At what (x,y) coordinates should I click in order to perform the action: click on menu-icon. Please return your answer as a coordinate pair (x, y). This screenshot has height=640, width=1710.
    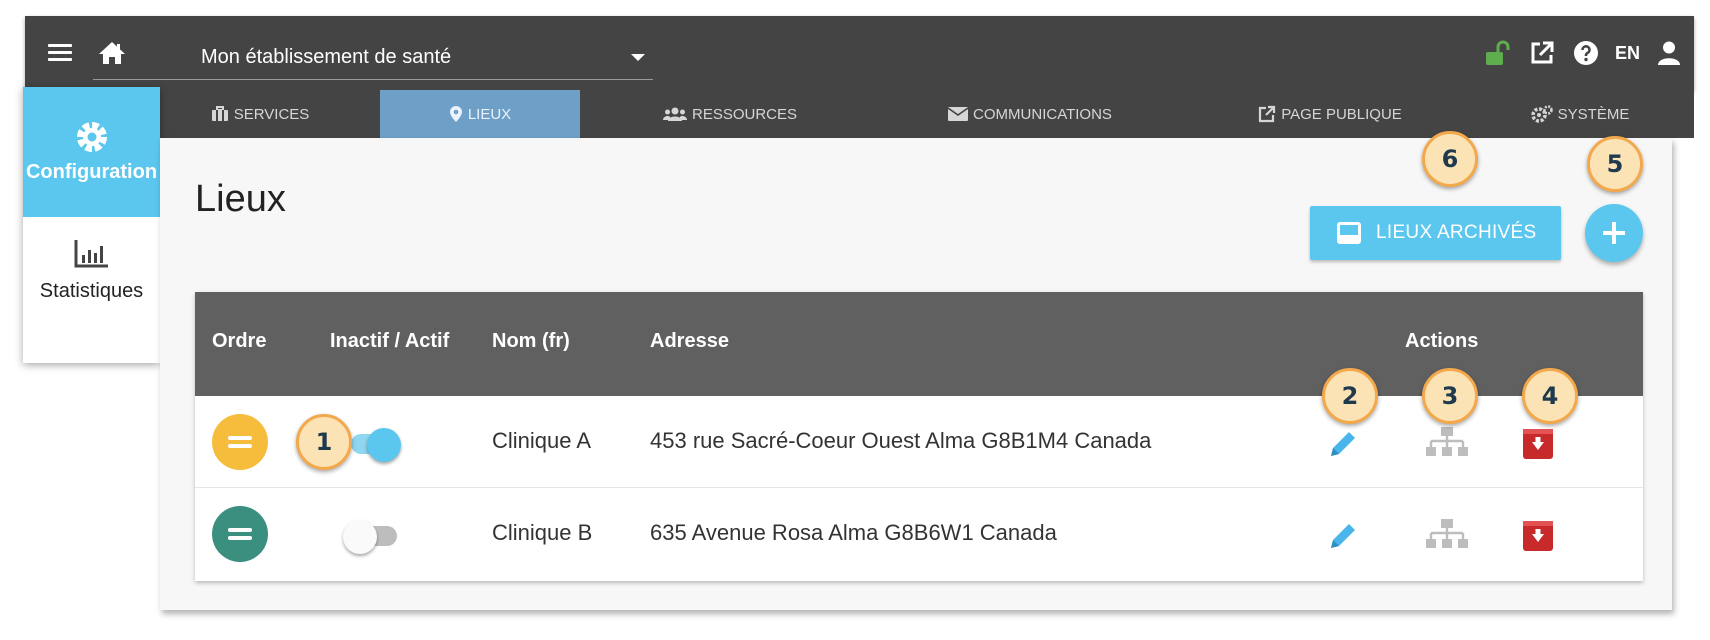
    Looking at the image, I should click on (60, 53).